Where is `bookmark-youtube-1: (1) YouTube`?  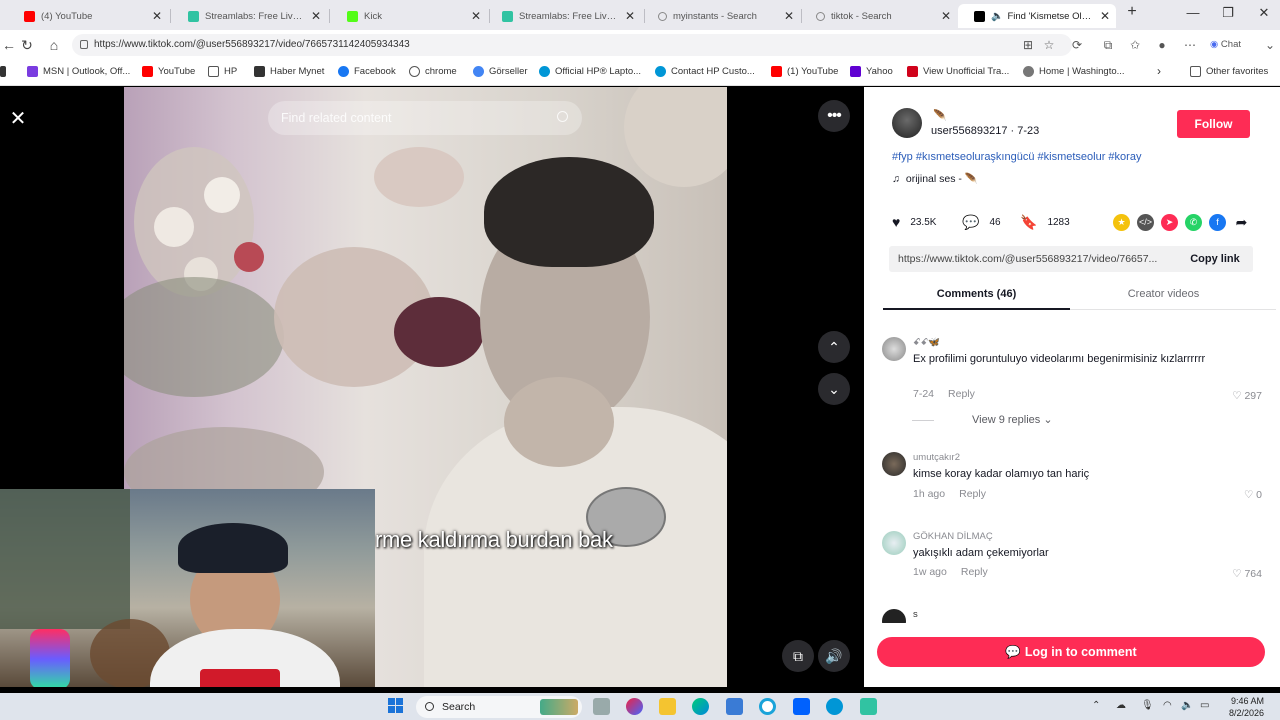 bookmark-youtube-1: (1) YouTube is located at coordinates (804, 71).